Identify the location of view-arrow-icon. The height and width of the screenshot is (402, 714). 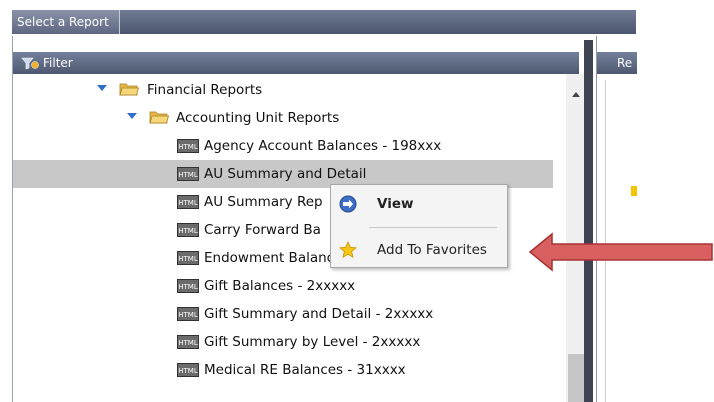
(348, 204).